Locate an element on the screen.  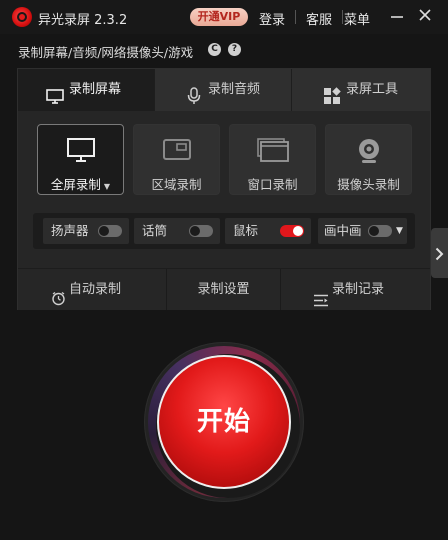
record-settings-button: 录制设置 is located at coordinates (223, 289).